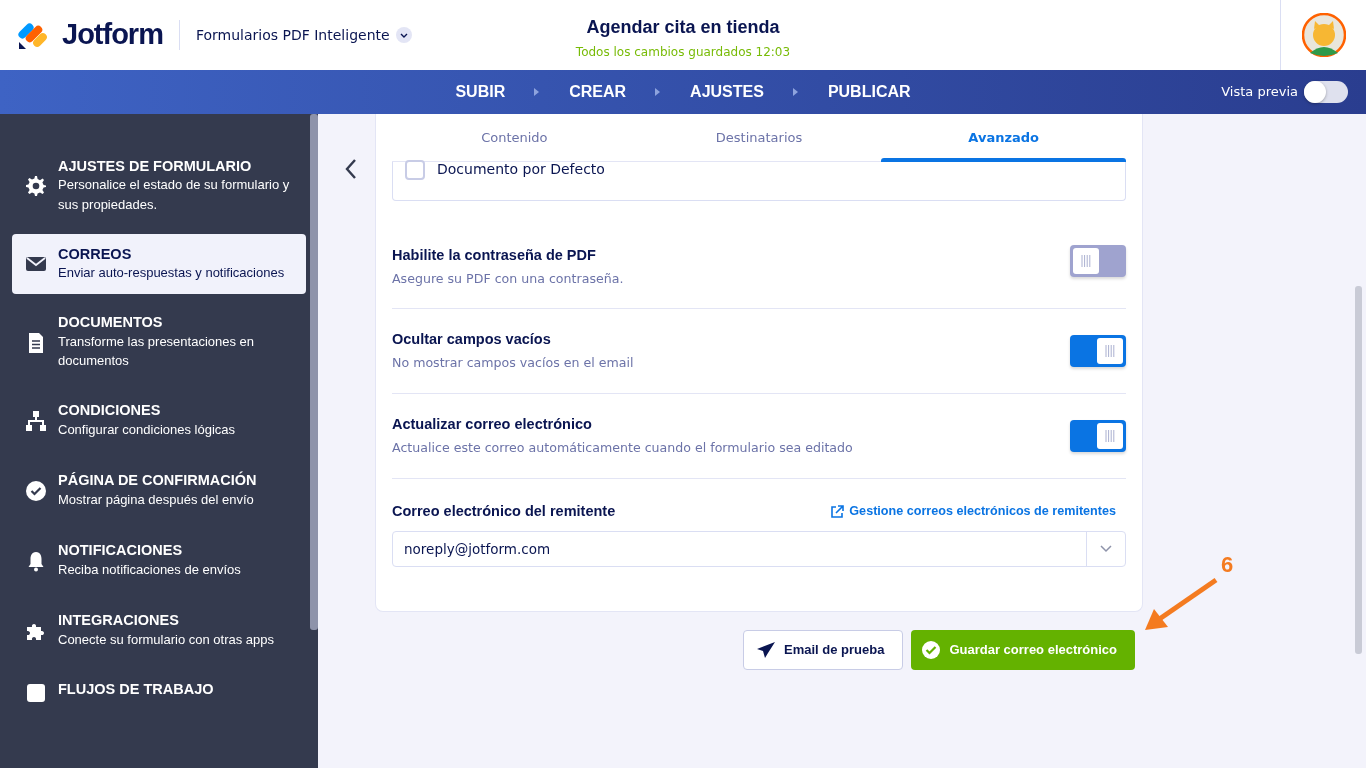 This screenshot has height=768, width=1366. I want to click on sidebar-item: DOCUMENTOS Transforme las presentaciones en documentos, so click(159, 342).